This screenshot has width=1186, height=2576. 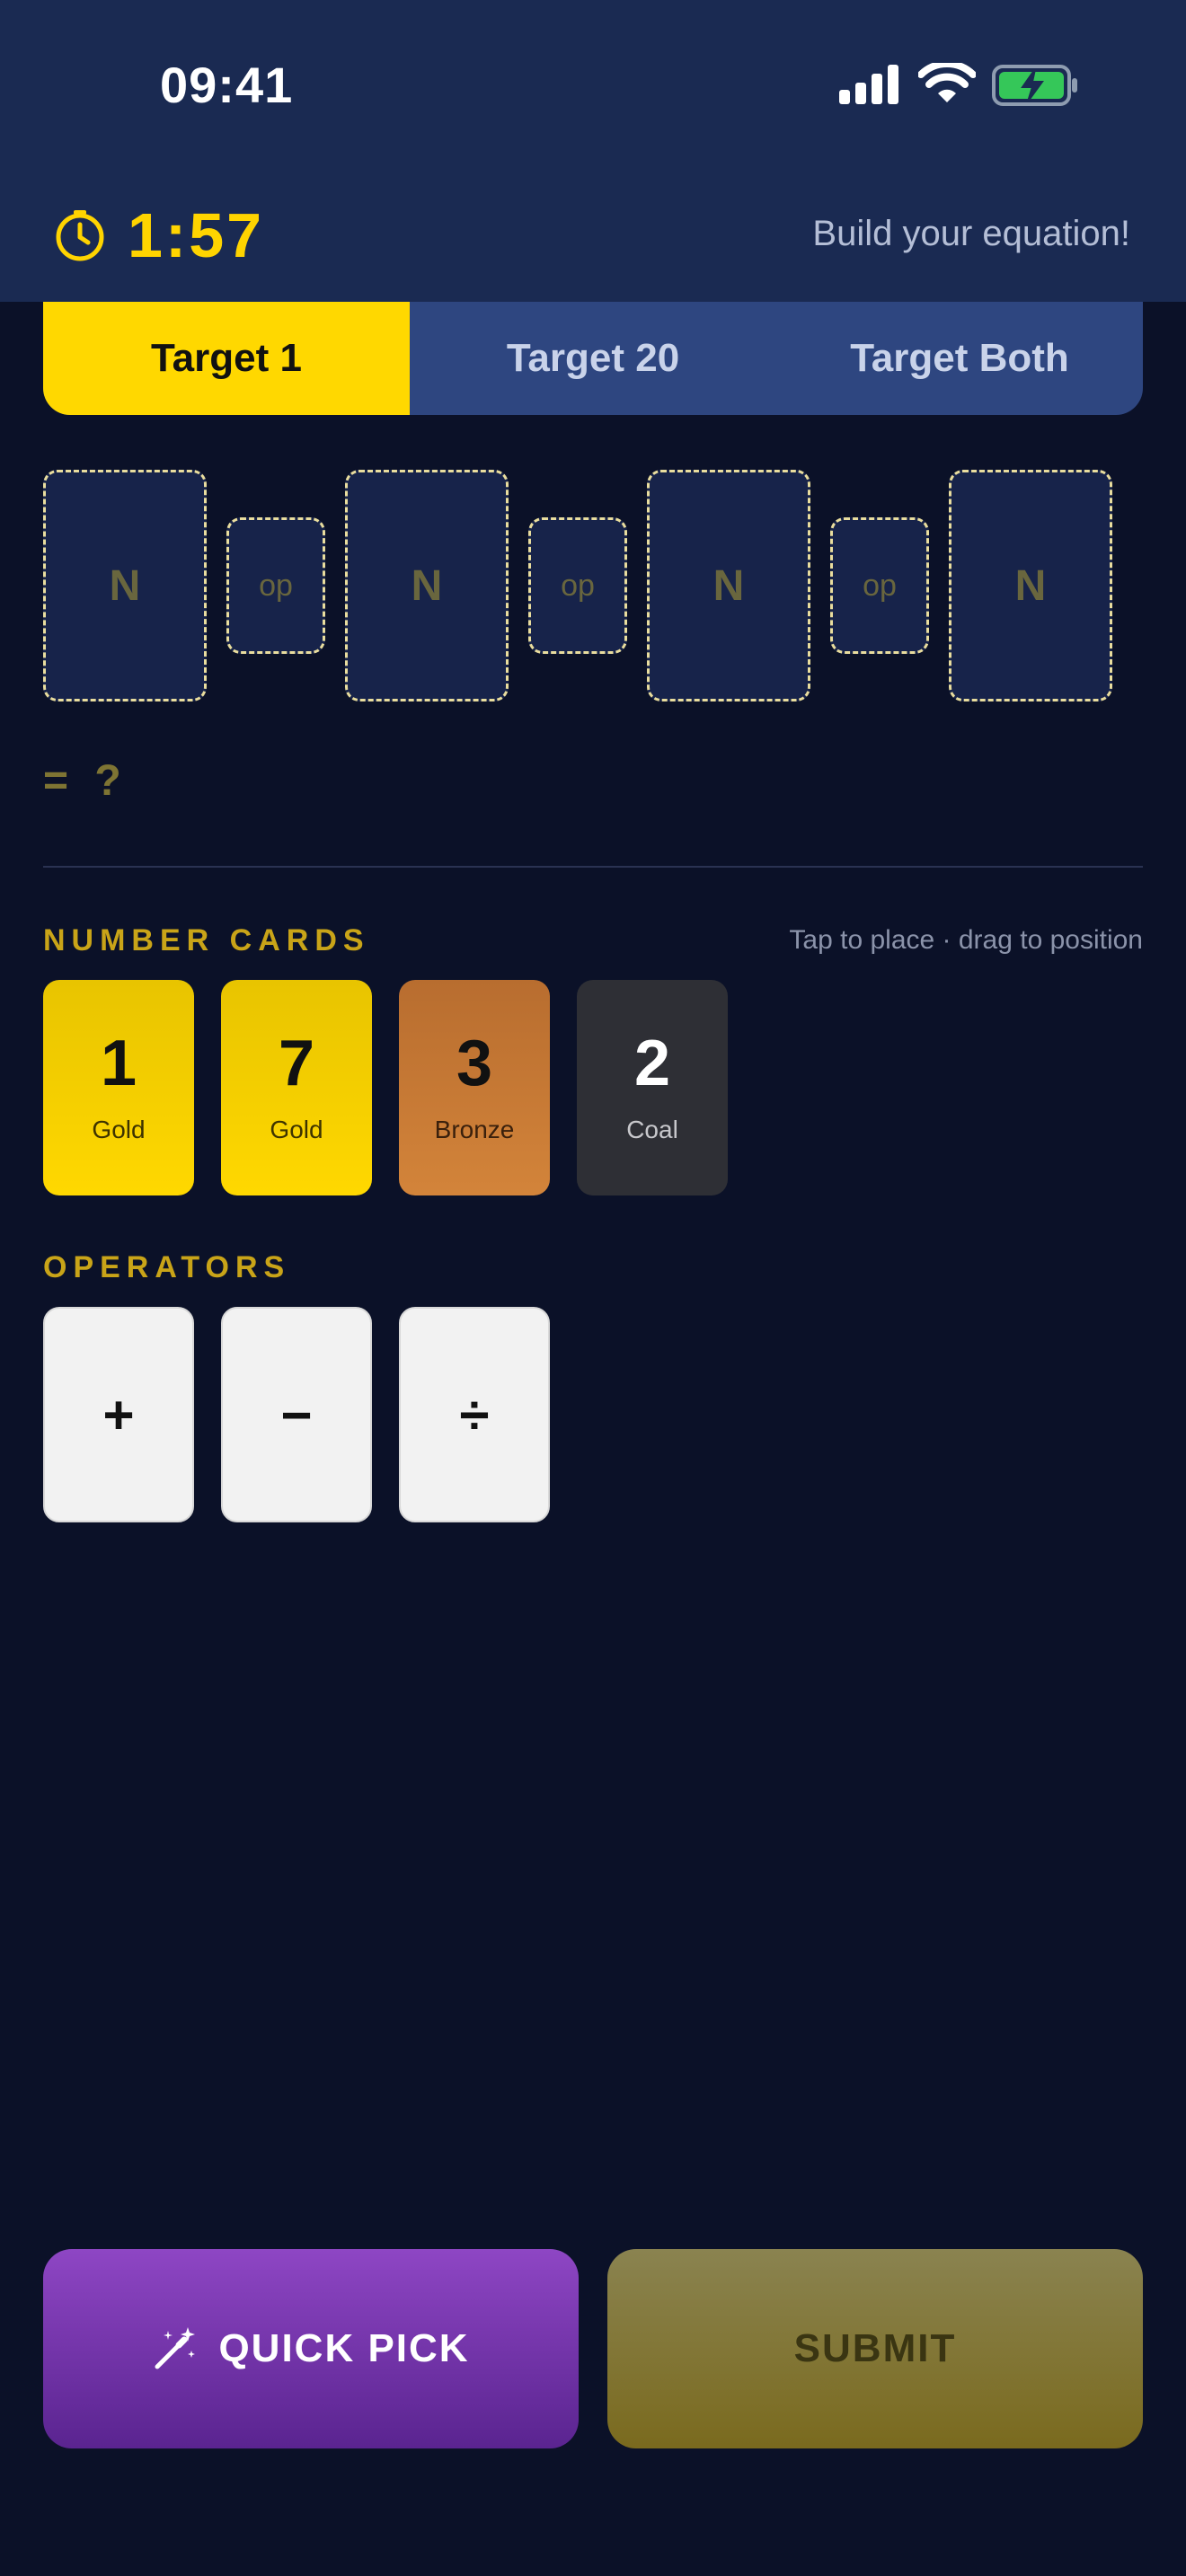 I want to click on card-value: 1, so click(x=118, y=1063).